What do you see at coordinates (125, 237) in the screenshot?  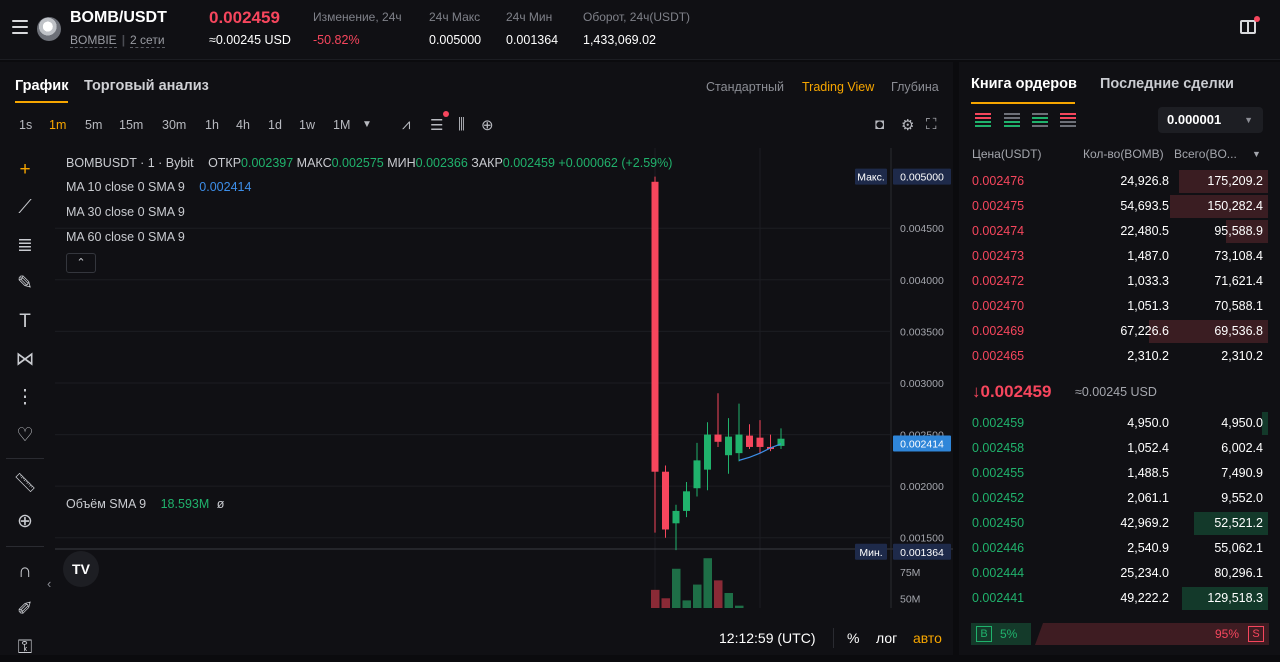 I see `ma60-legend: MA 60 close 0 SMA 9` at bounding box center [125, 237].